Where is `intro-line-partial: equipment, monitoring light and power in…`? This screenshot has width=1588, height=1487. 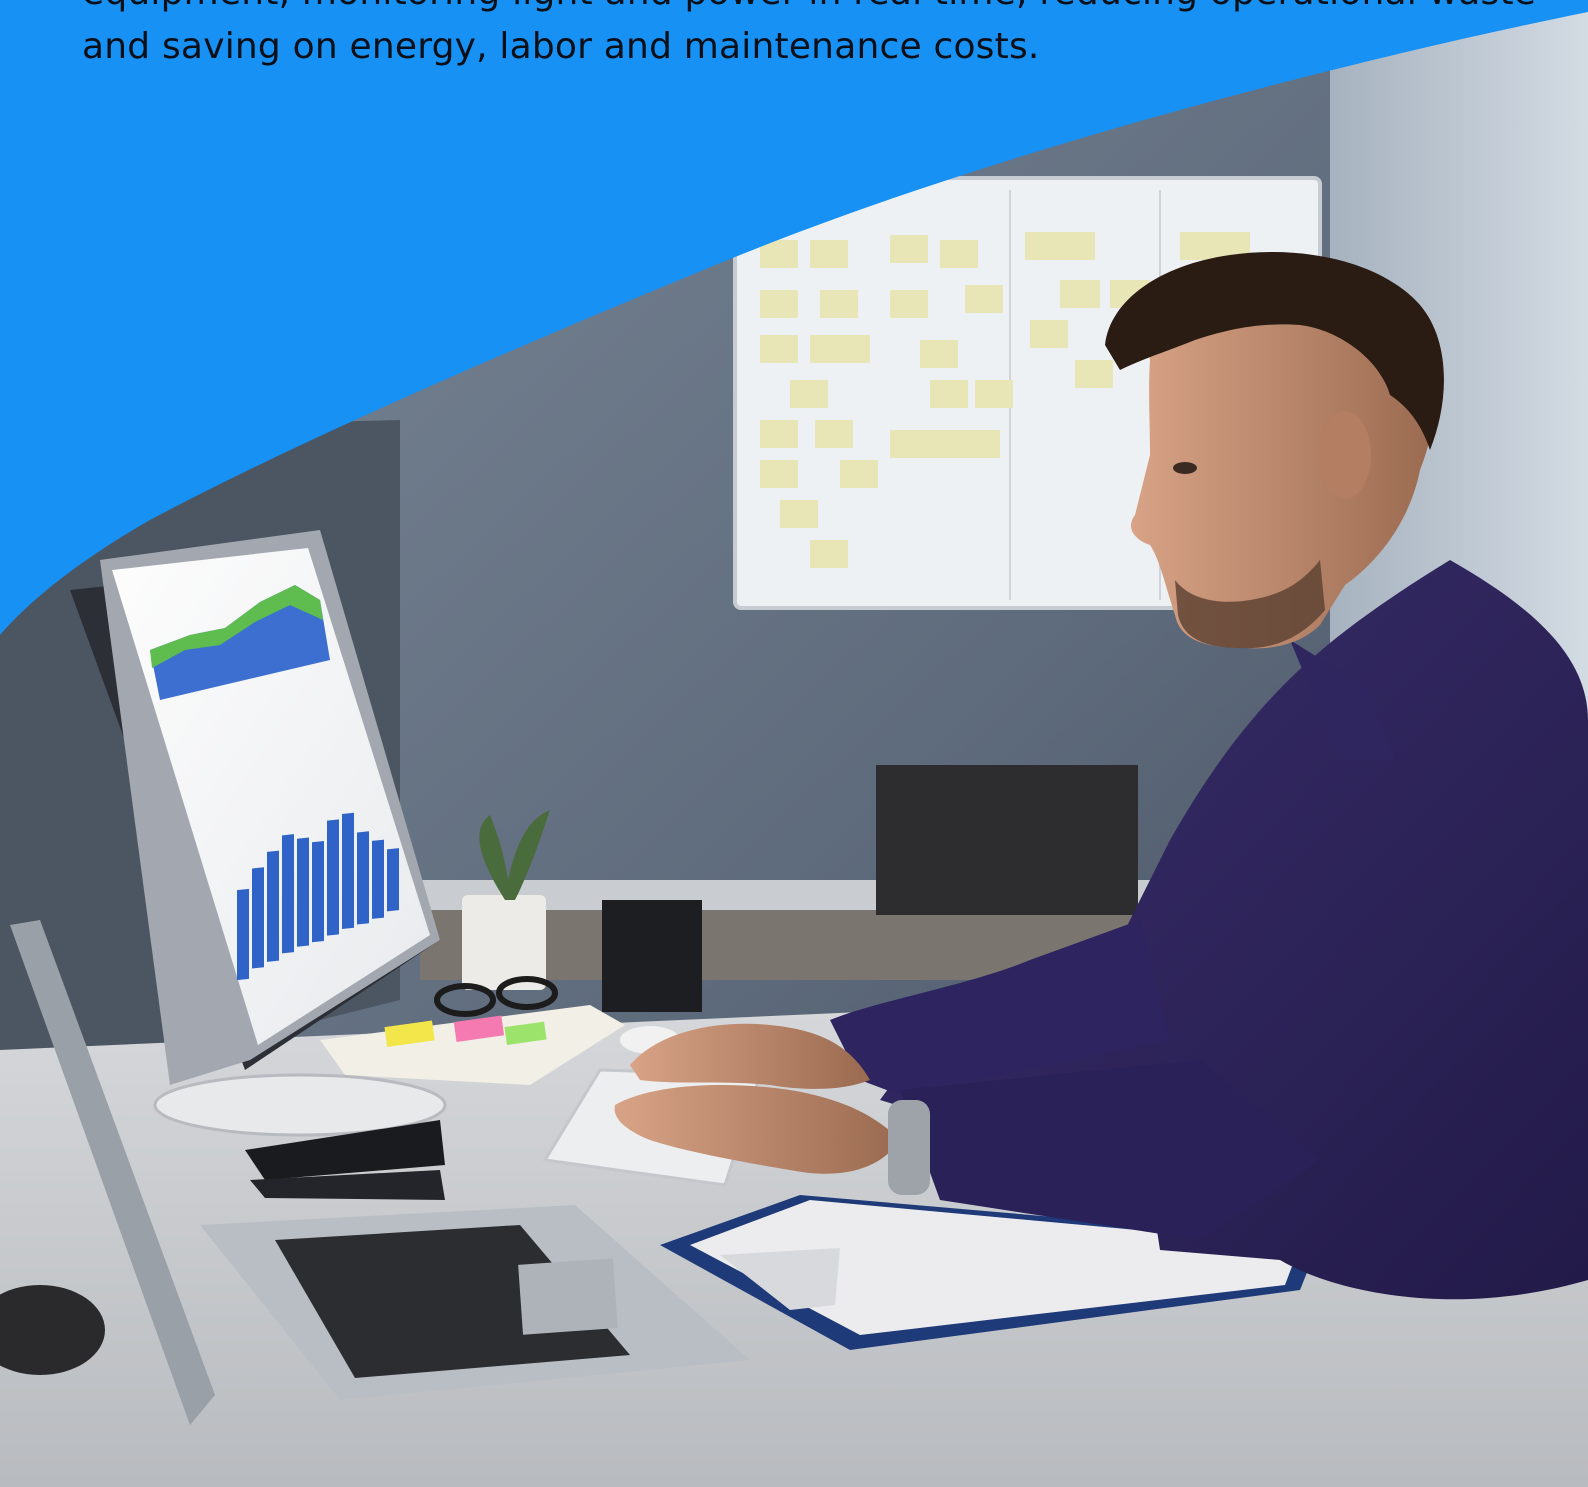
intro-line-partial: equipment, monitoring light and power in… is located at coordinates (809, 10).